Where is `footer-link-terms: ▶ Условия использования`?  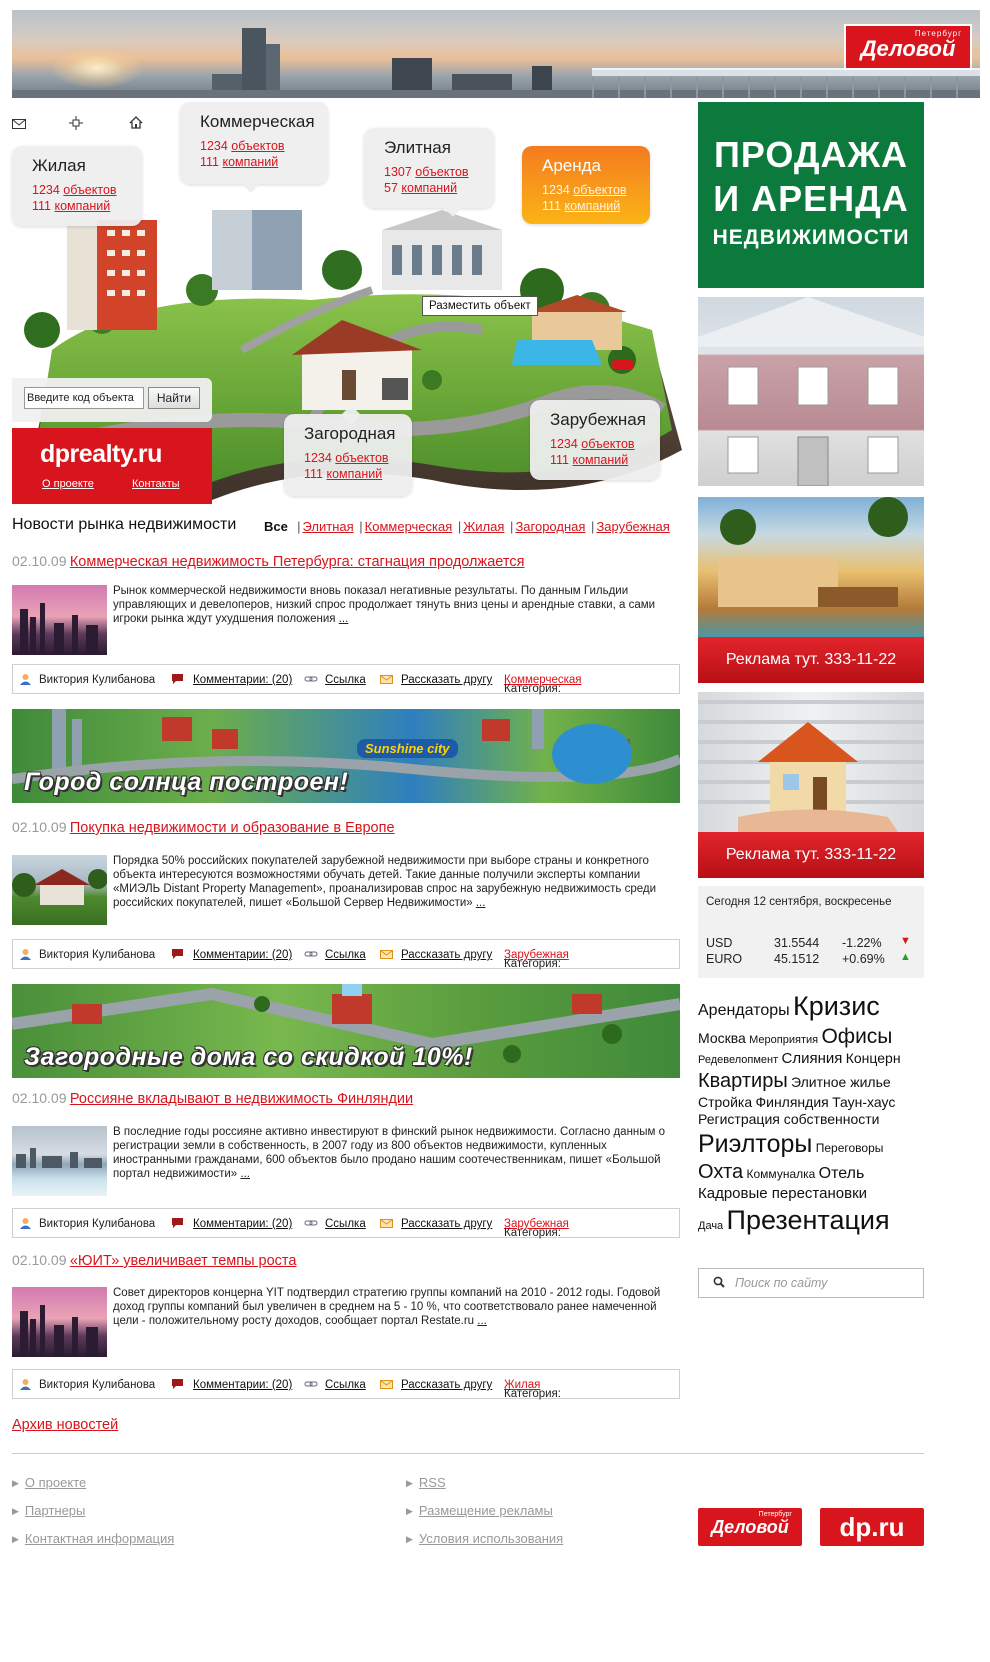 footer-link-terms: ▶ Условия использования is located at coordinates (484, 1538).